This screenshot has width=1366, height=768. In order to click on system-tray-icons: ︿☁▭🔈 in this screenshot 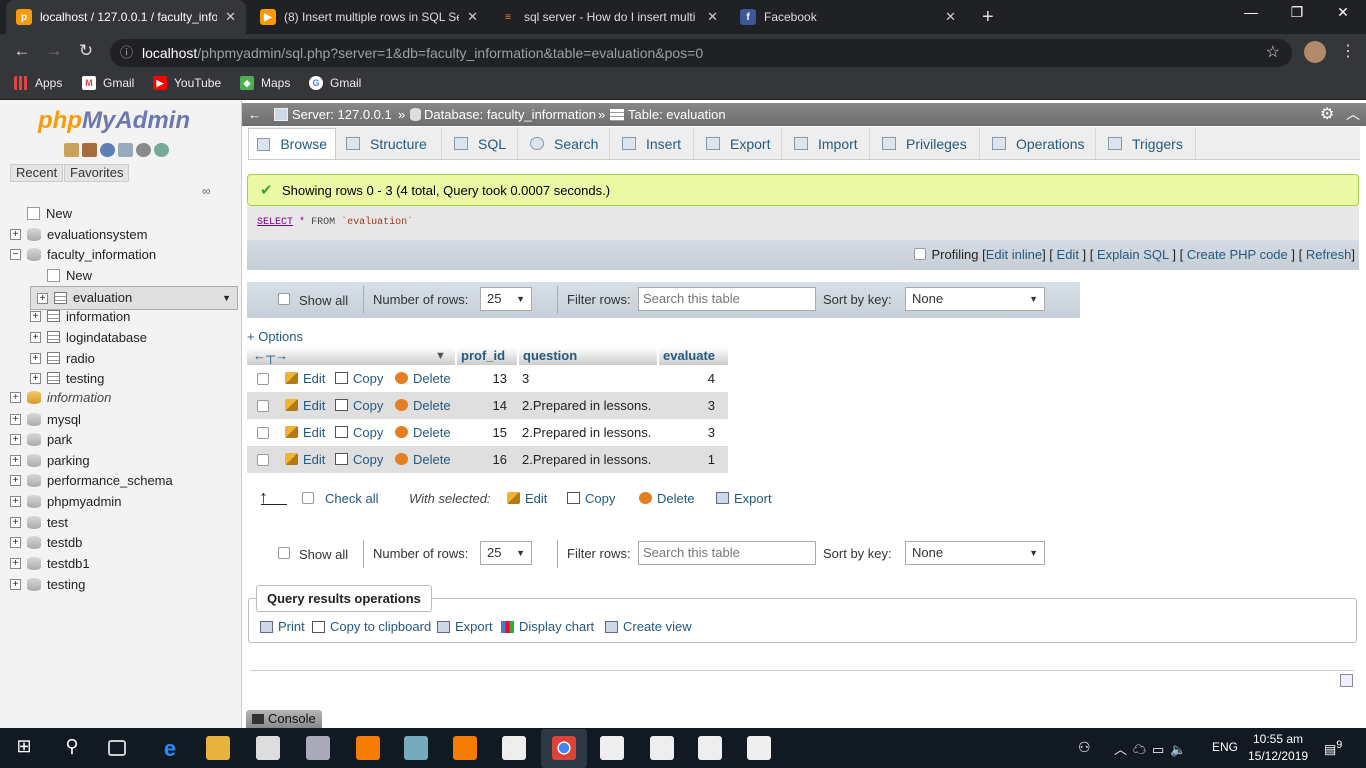, I will do `click(1153, 748)`.